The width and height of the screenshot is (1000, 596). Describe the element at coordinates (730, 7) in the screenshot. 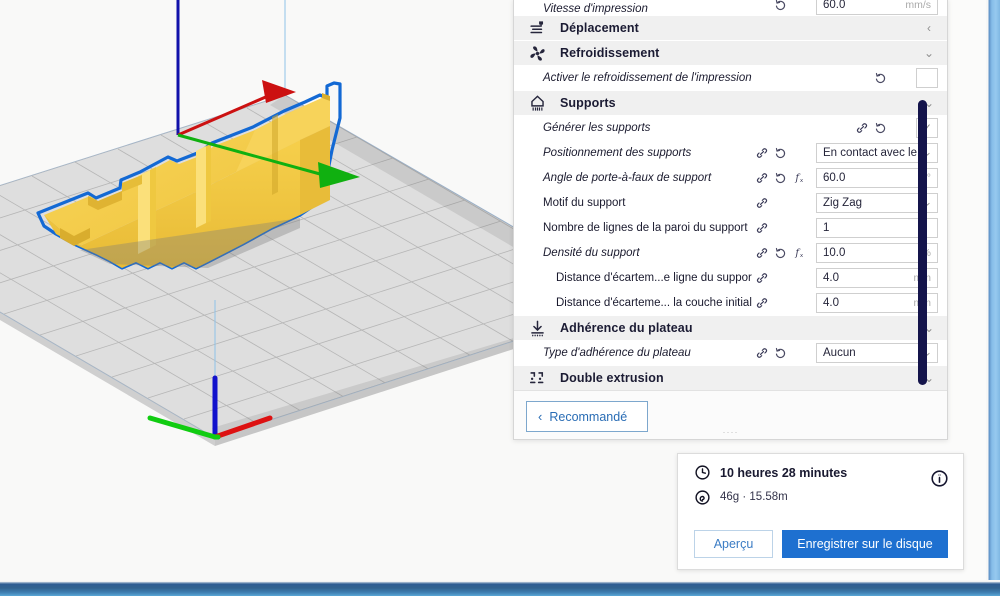

I see `setting-row: Vitesse d'impression 60.0 mm/s` at that location.